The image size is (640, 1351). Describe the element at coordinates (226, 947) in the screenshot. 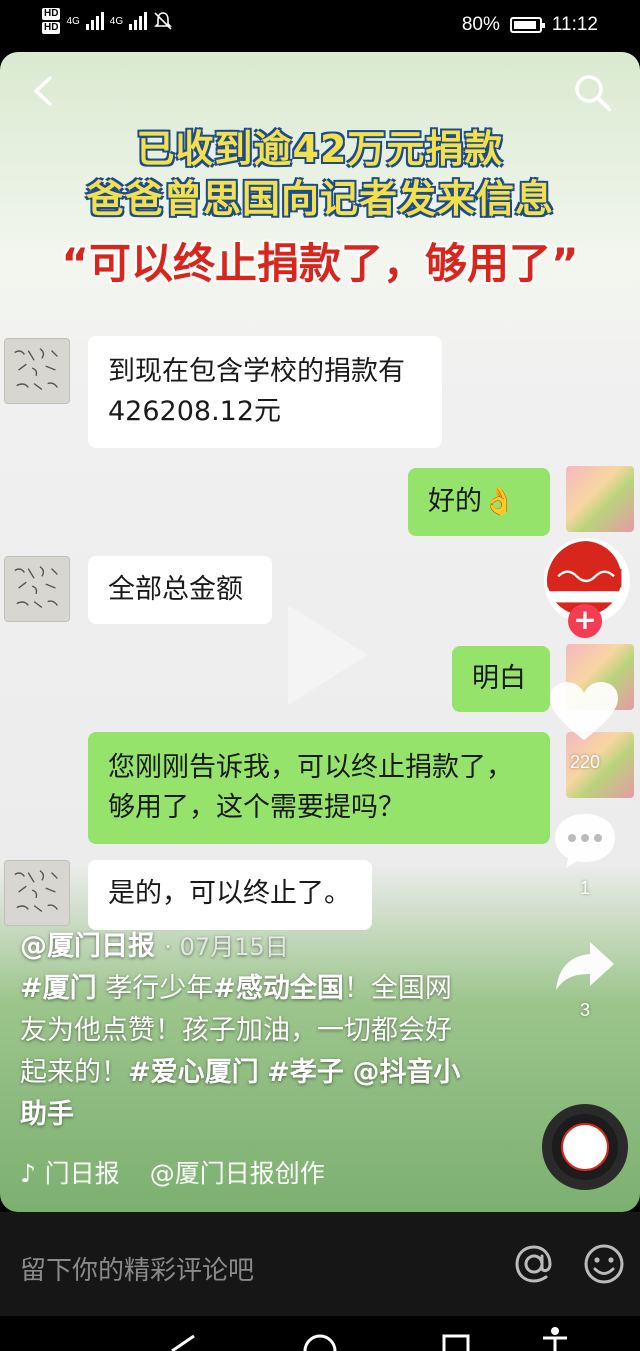

I see `post-date: · 07月15日` at that location.